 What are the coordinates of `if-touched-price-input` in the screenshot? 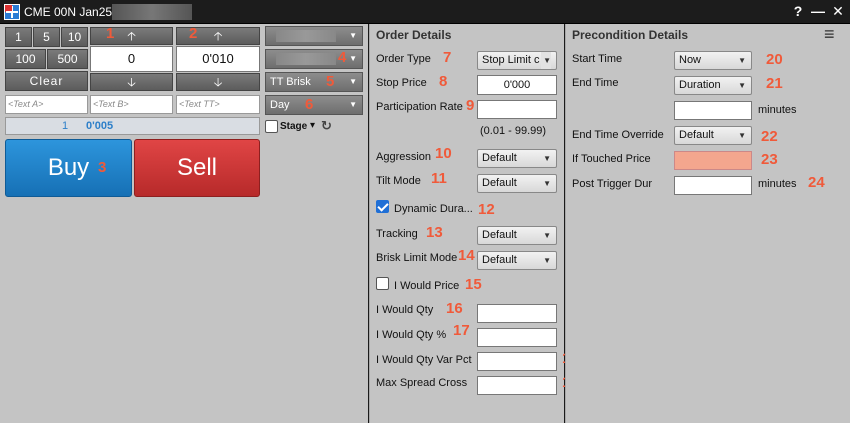 It's located at (713, 160).